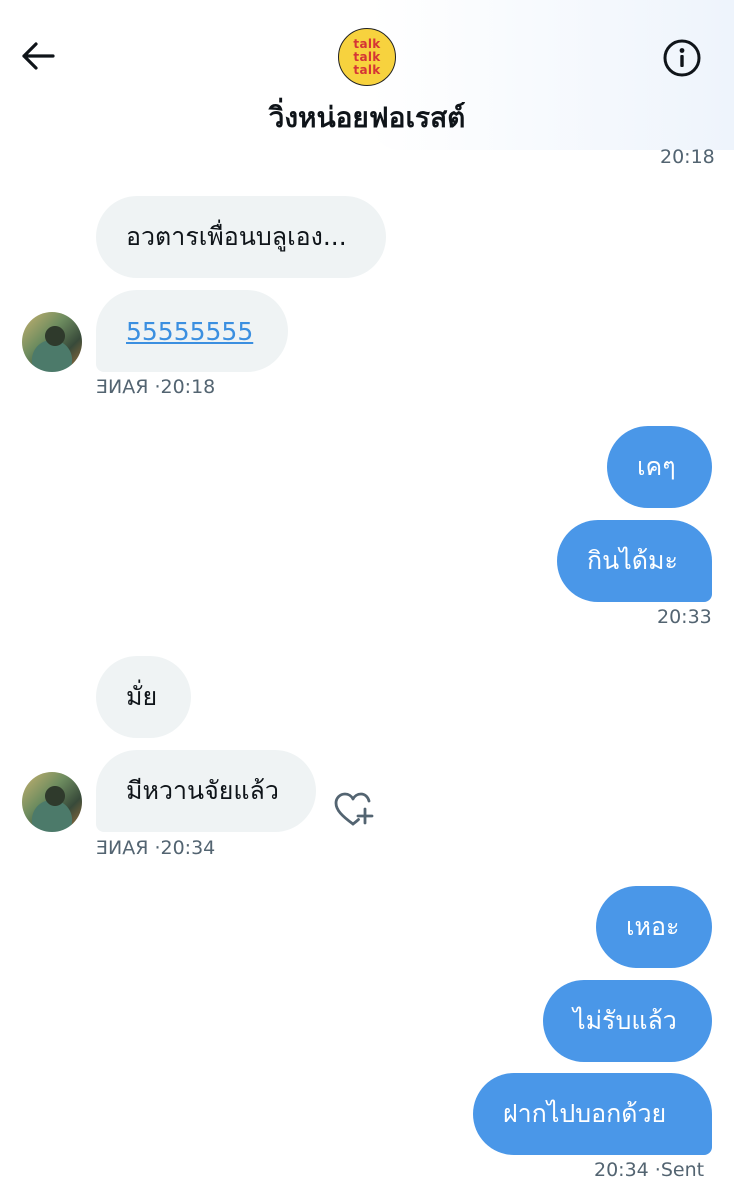  I want to click on logo-text-2: talk, so click(367, 56).